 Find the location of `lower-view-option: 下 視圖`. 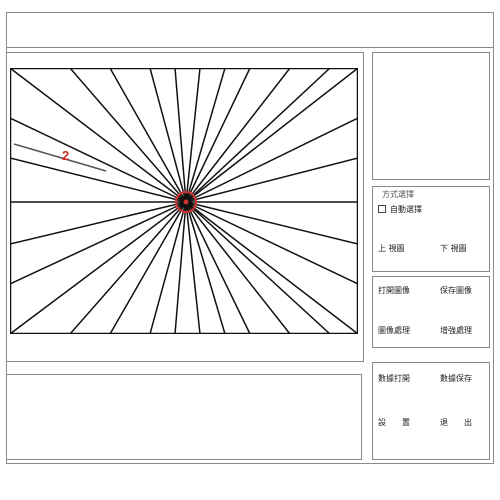

lower-view-option: 下 視圖 is located at coordinates (453, 249).